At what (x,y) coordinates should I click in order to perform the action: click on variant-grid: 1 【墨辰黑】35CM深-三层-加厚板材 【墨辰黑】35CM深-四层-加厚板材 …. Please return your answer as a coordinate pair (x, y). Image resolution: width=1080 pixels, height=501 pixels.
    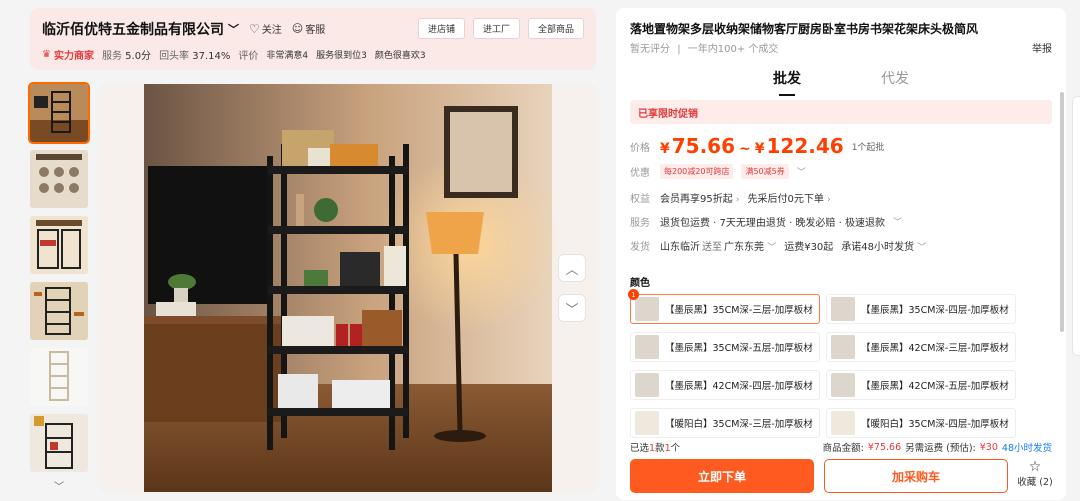
    Looking at the image, I should click on (822, 363).